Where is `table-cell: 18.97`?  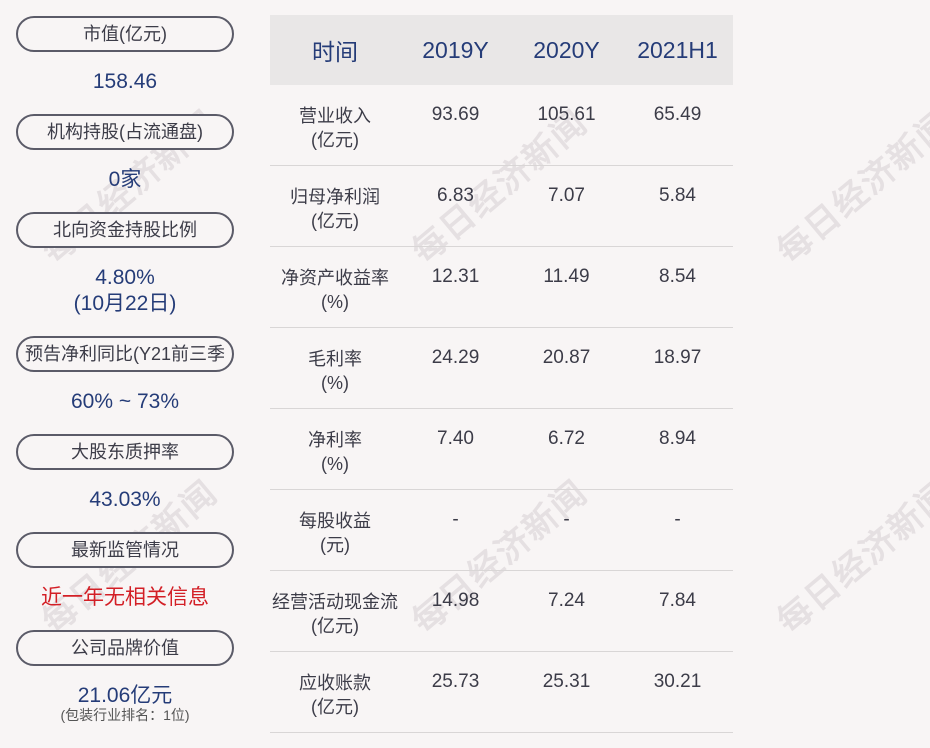
table-cell: 18.97 is located at coordinates (677, 357).